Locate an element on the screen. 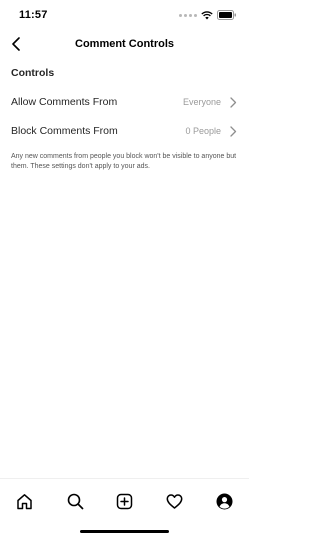  tab-bar is located at coordinates (124, 501).